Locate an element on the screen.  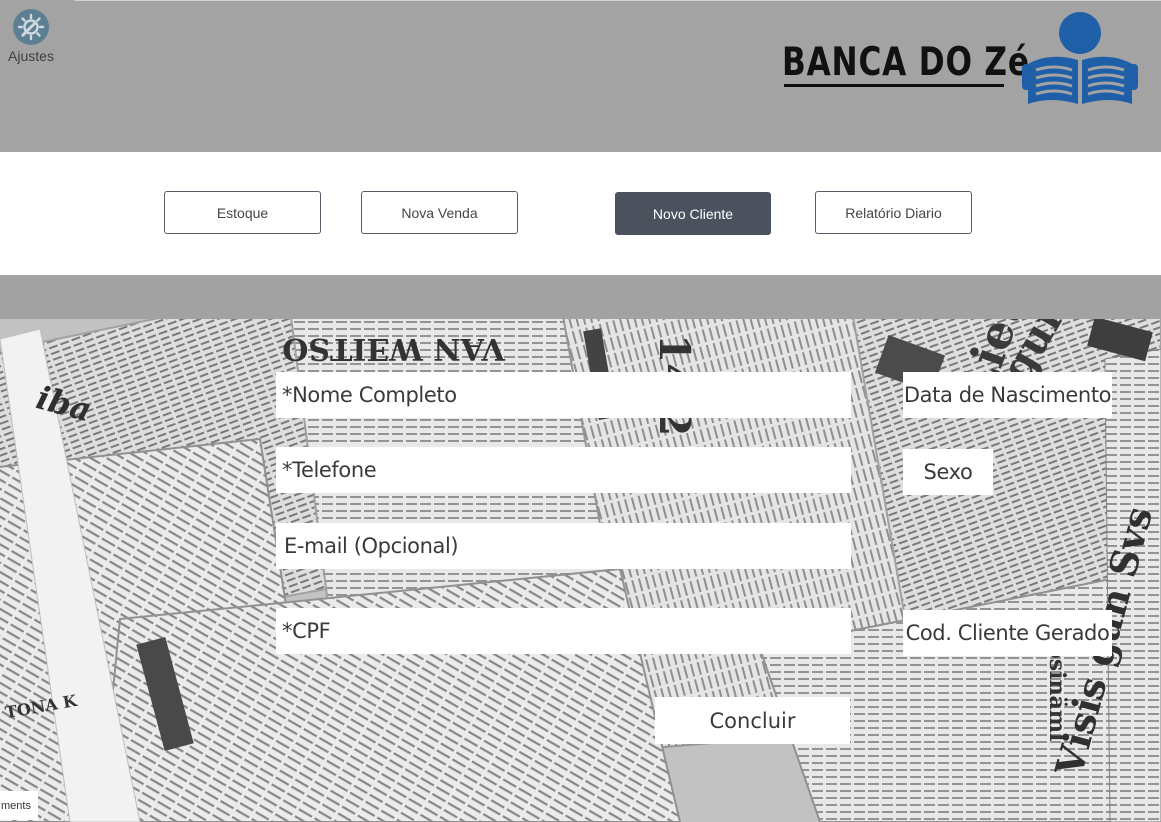
birthdate-field: Data de Nascimento is located at coordinates (1007, 395).